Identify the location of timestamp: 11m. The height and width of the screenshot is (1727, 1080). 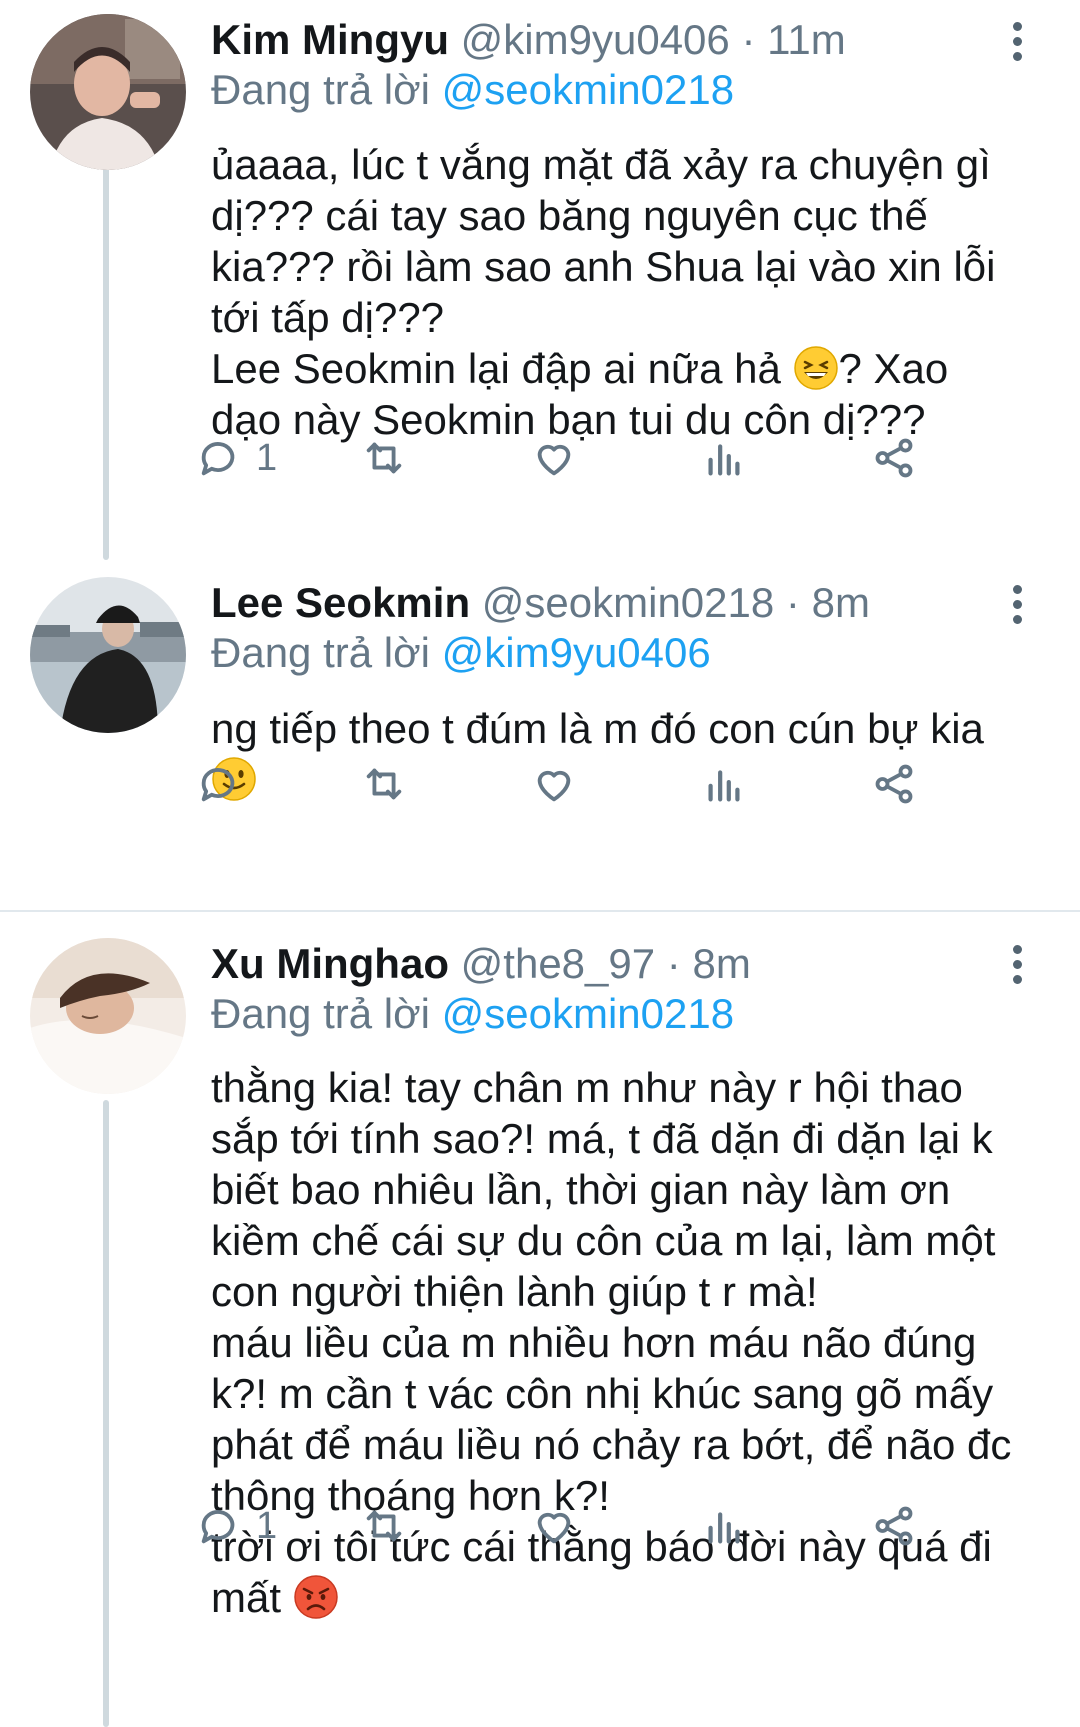
(806, 39).